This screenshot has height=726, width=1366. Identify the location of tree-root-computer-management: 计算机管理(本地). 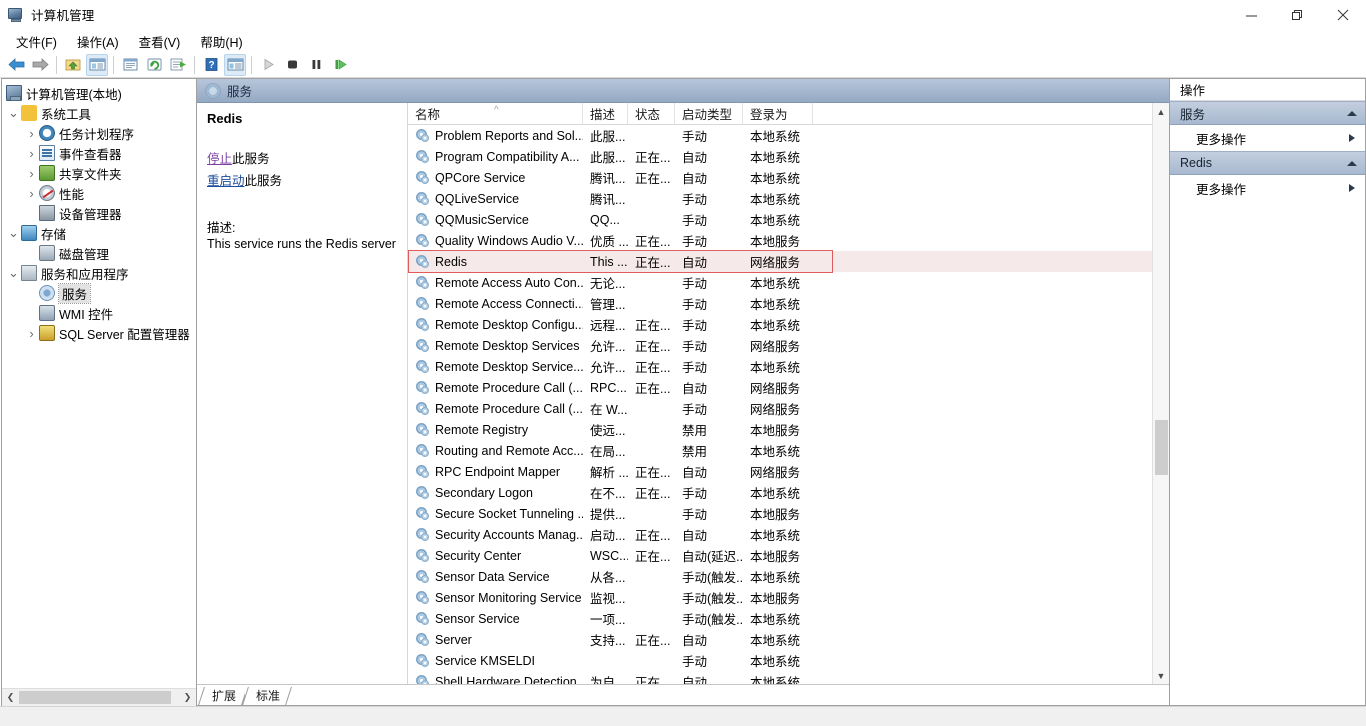
(99, 93).